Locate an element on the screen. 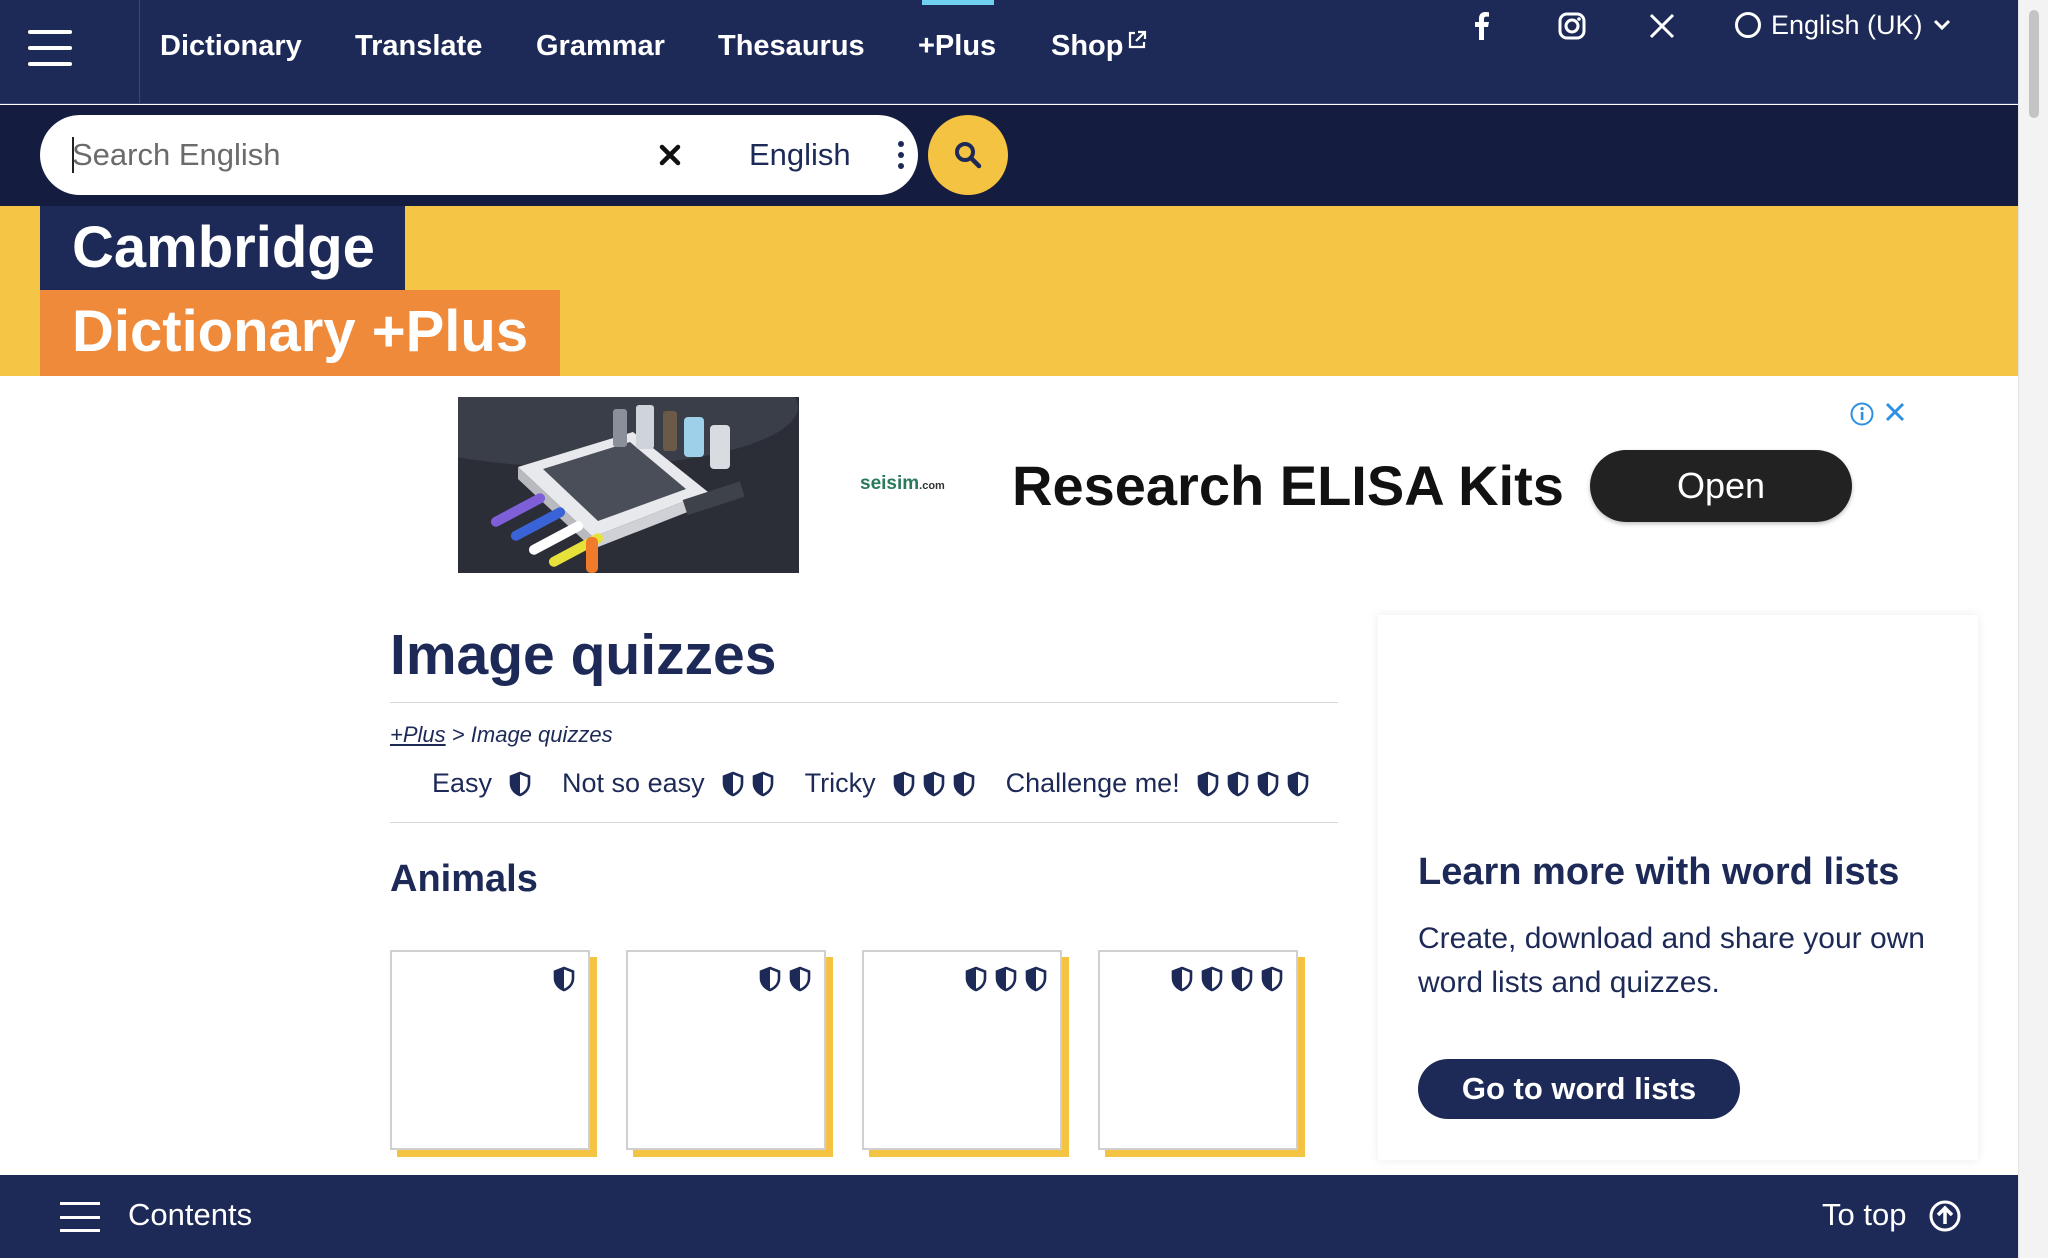 This screenshot has width=2048, height=1258. nav-link-plus: +Plus is located at coordinates (957, 46).